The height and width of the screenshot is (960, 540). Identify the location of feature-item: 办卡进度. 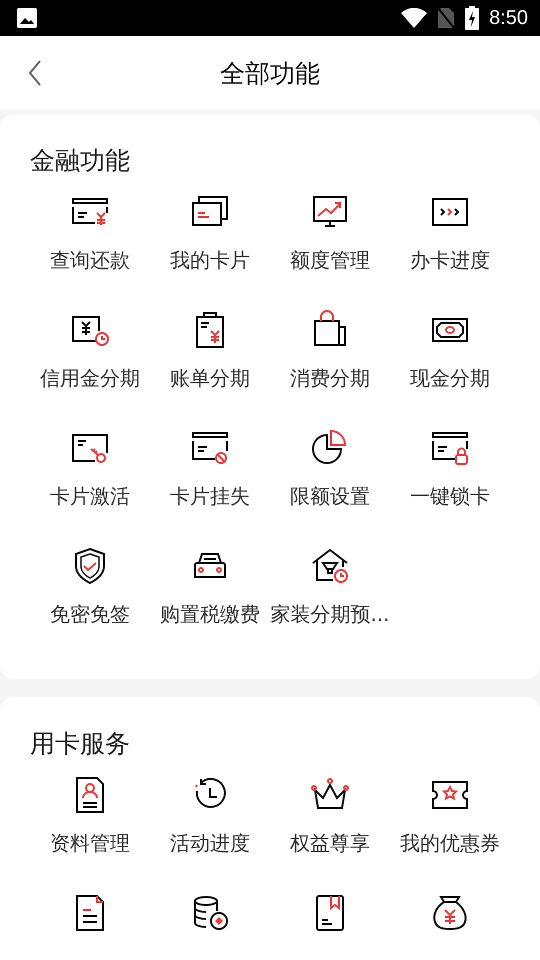
(450, 246).